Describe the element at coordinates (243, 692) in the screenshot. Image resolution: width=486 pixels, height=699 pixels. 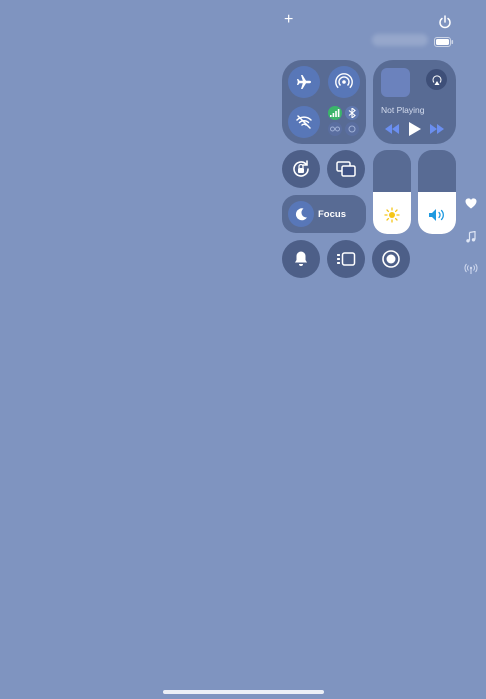
I see `home-indicator` at that location.